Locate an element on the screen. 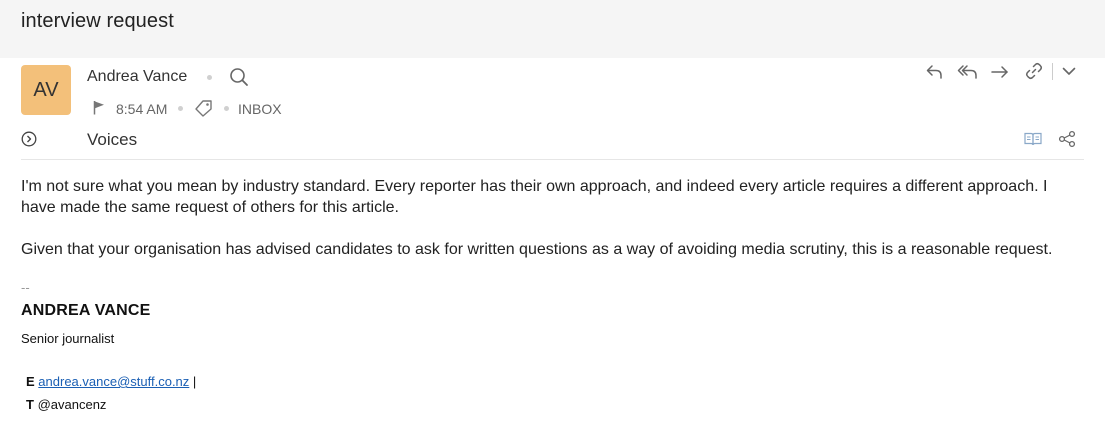 The width and height of the screenshot is (1105, 433). signature-email-suffix: | is located at coordinates (194, 381).